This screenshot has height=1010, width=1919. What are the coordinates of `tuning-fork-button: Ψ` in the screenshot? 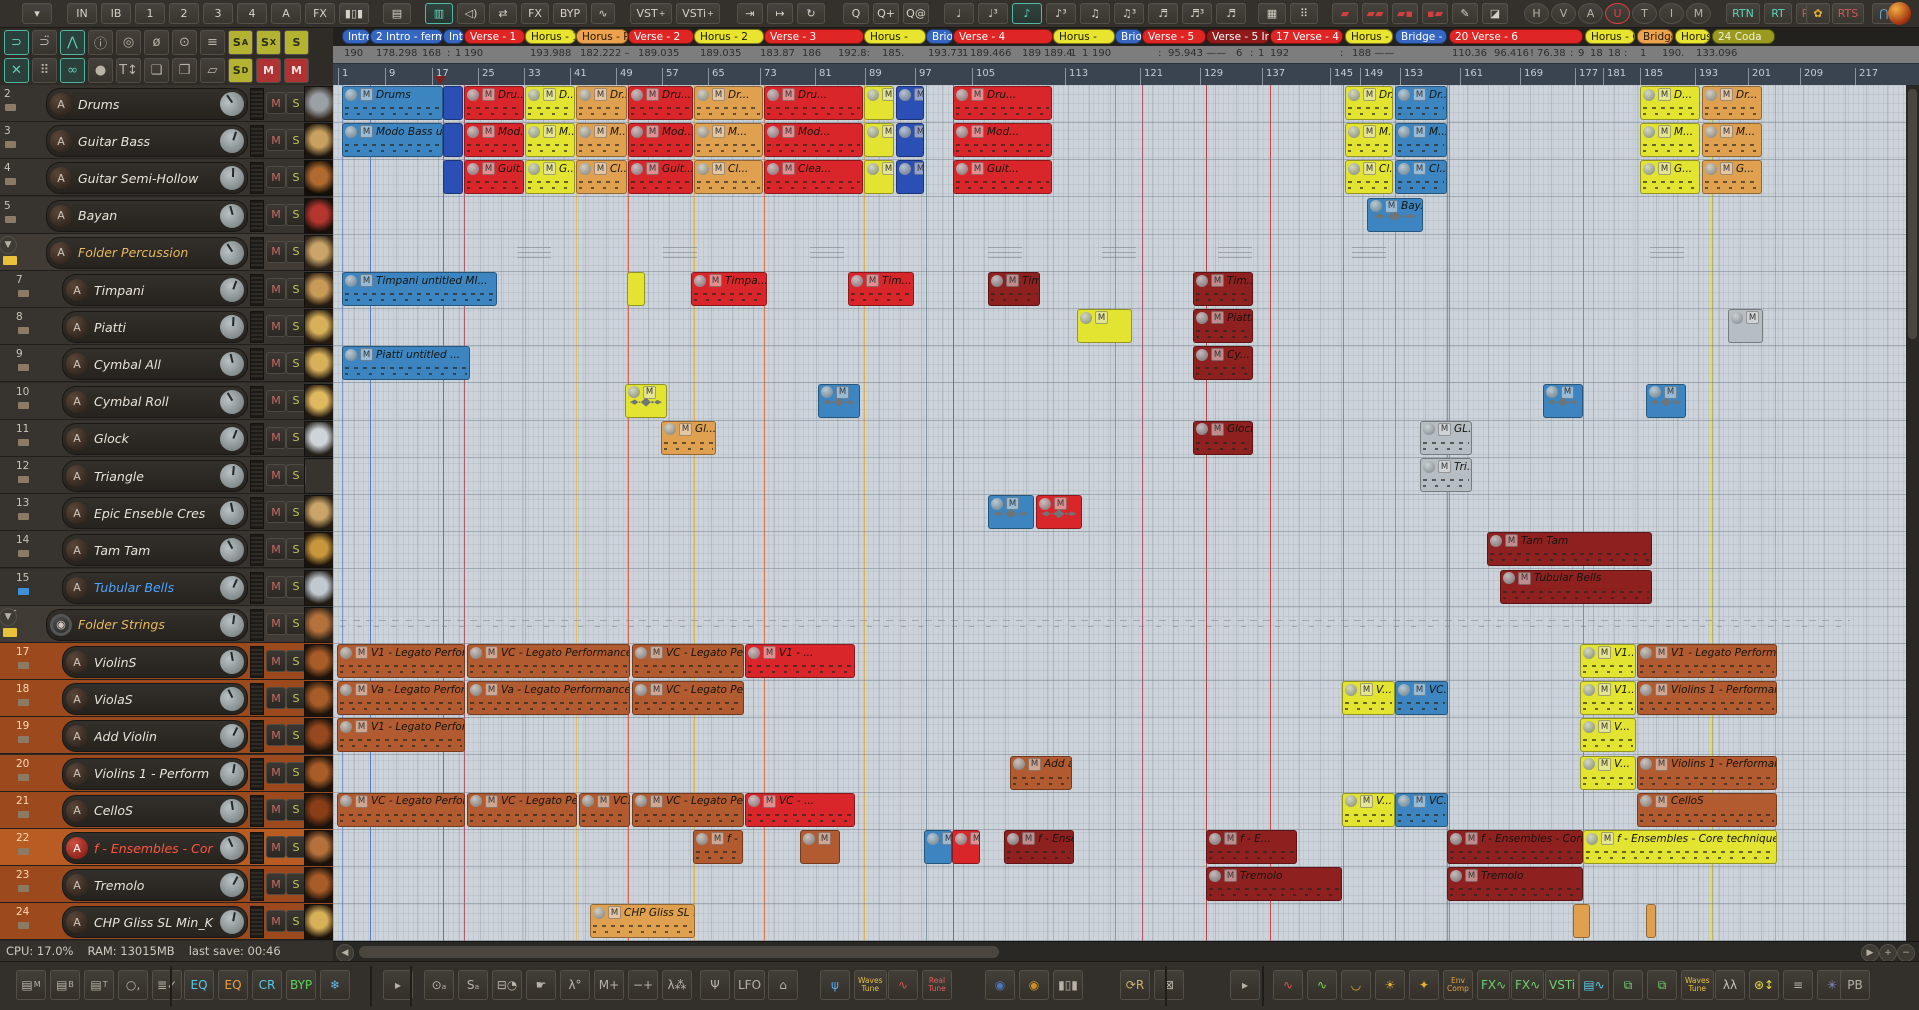 It's located at (715, 985).